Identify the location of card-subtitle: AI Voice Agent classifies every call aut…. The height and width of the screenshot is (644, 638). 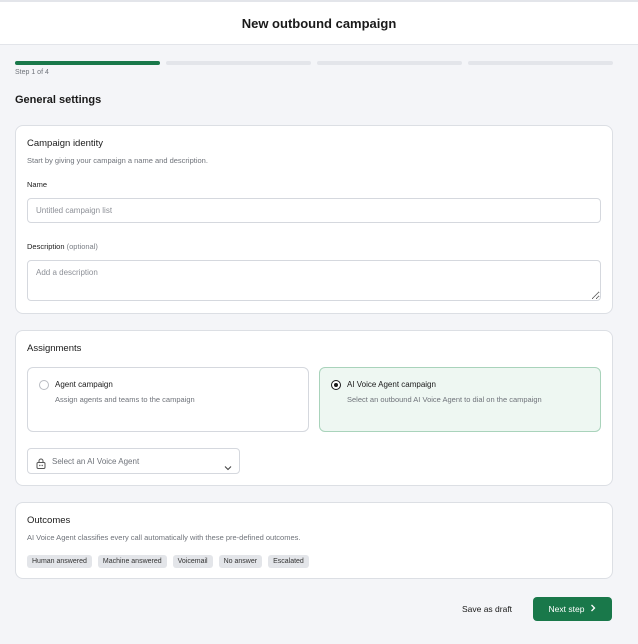
(164, 537).